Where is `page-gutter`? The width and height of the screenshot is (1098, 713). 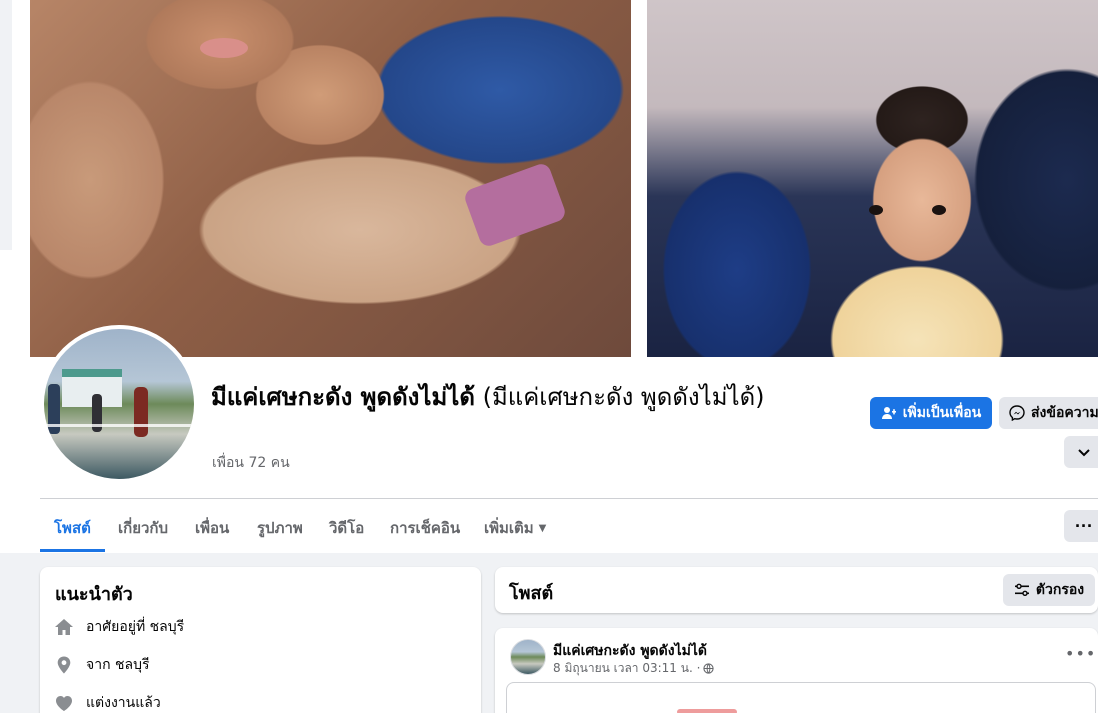
page-gutter is located at coordinates (6, 125).